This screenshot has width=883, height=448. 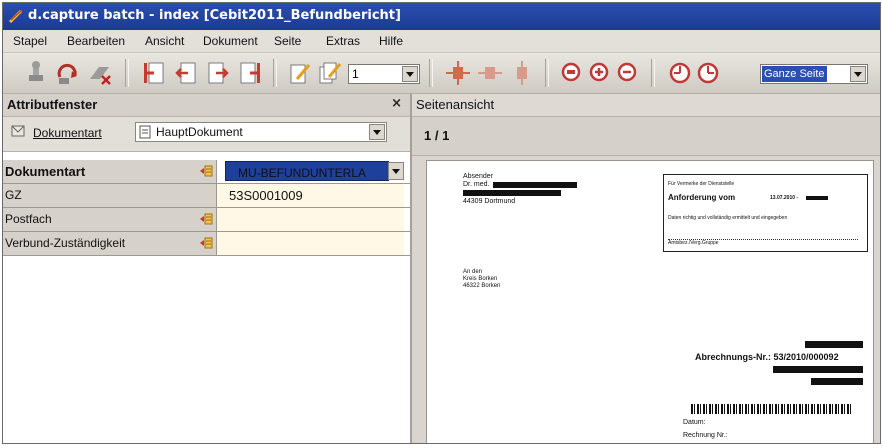 I want to click on app-icon, so click(x=15, y=16).